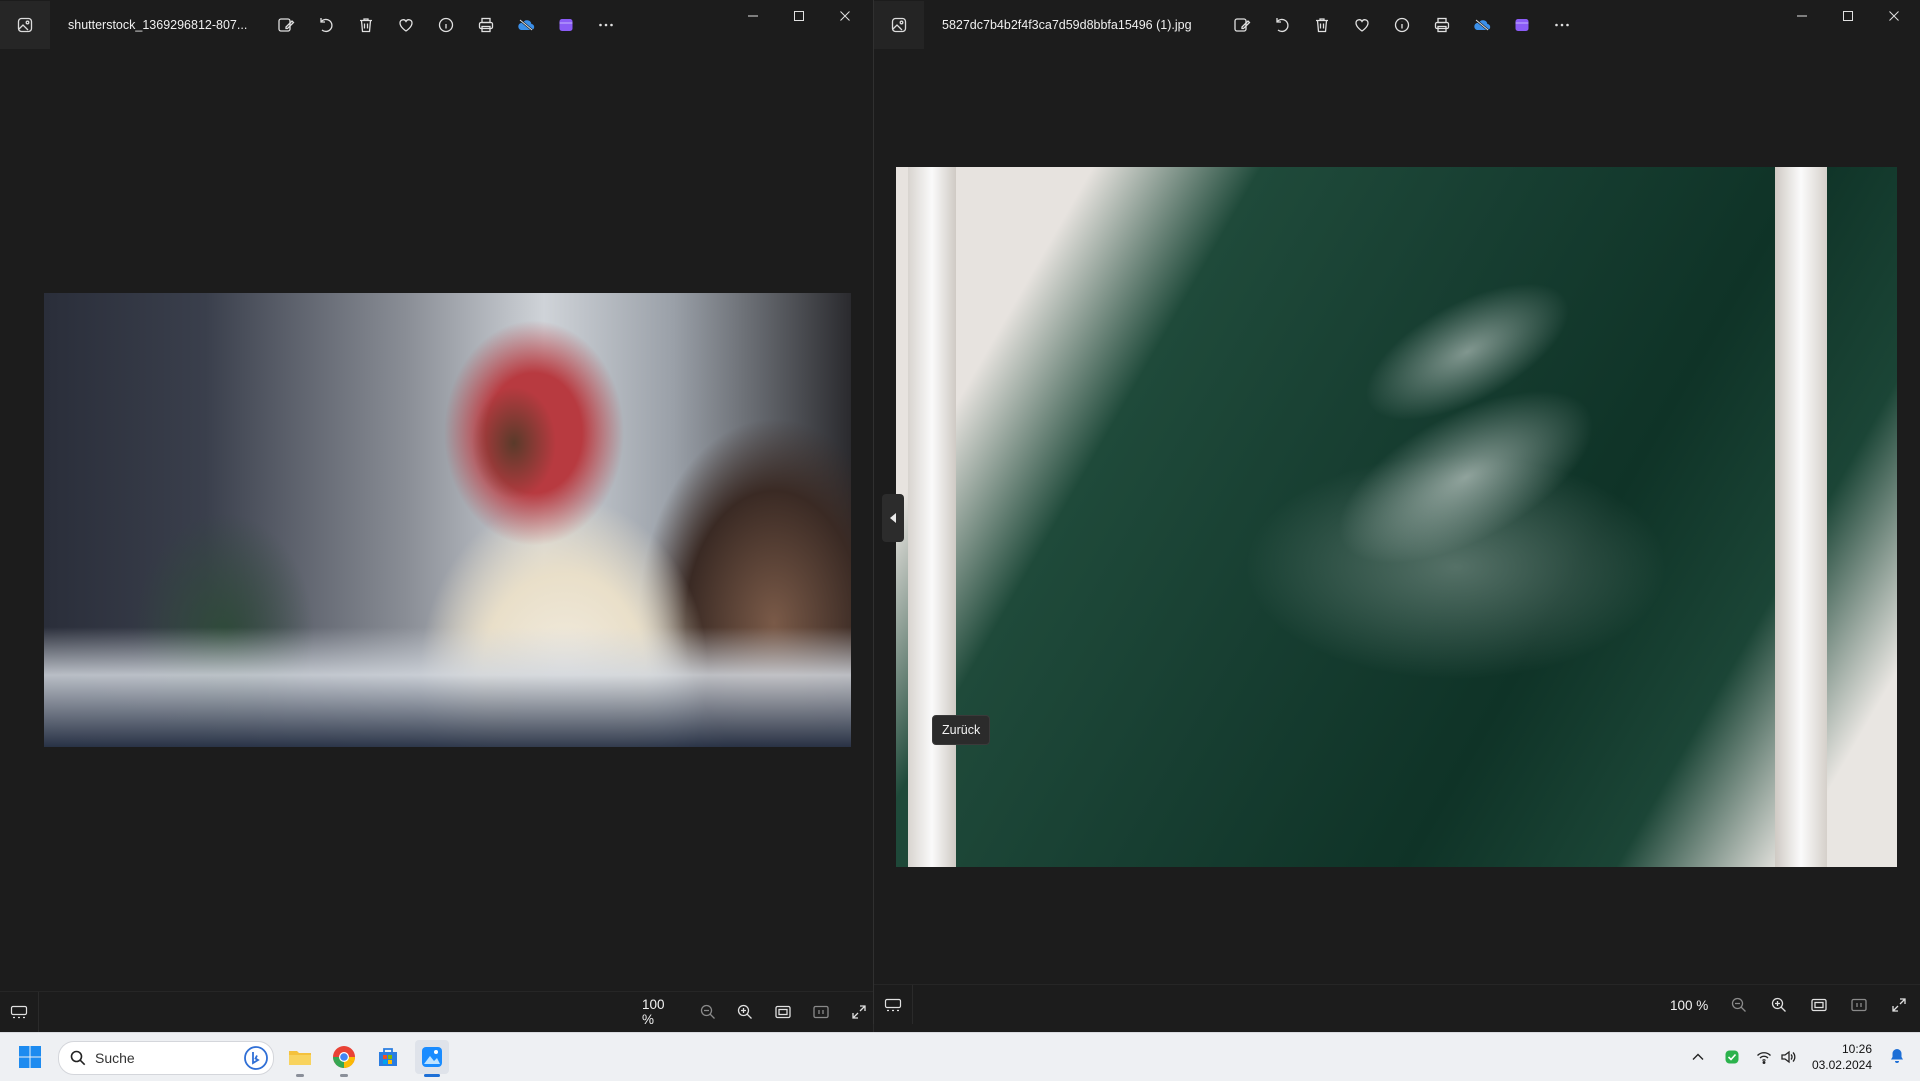  I want to click on wifi-icon, so click(1764, 1057).